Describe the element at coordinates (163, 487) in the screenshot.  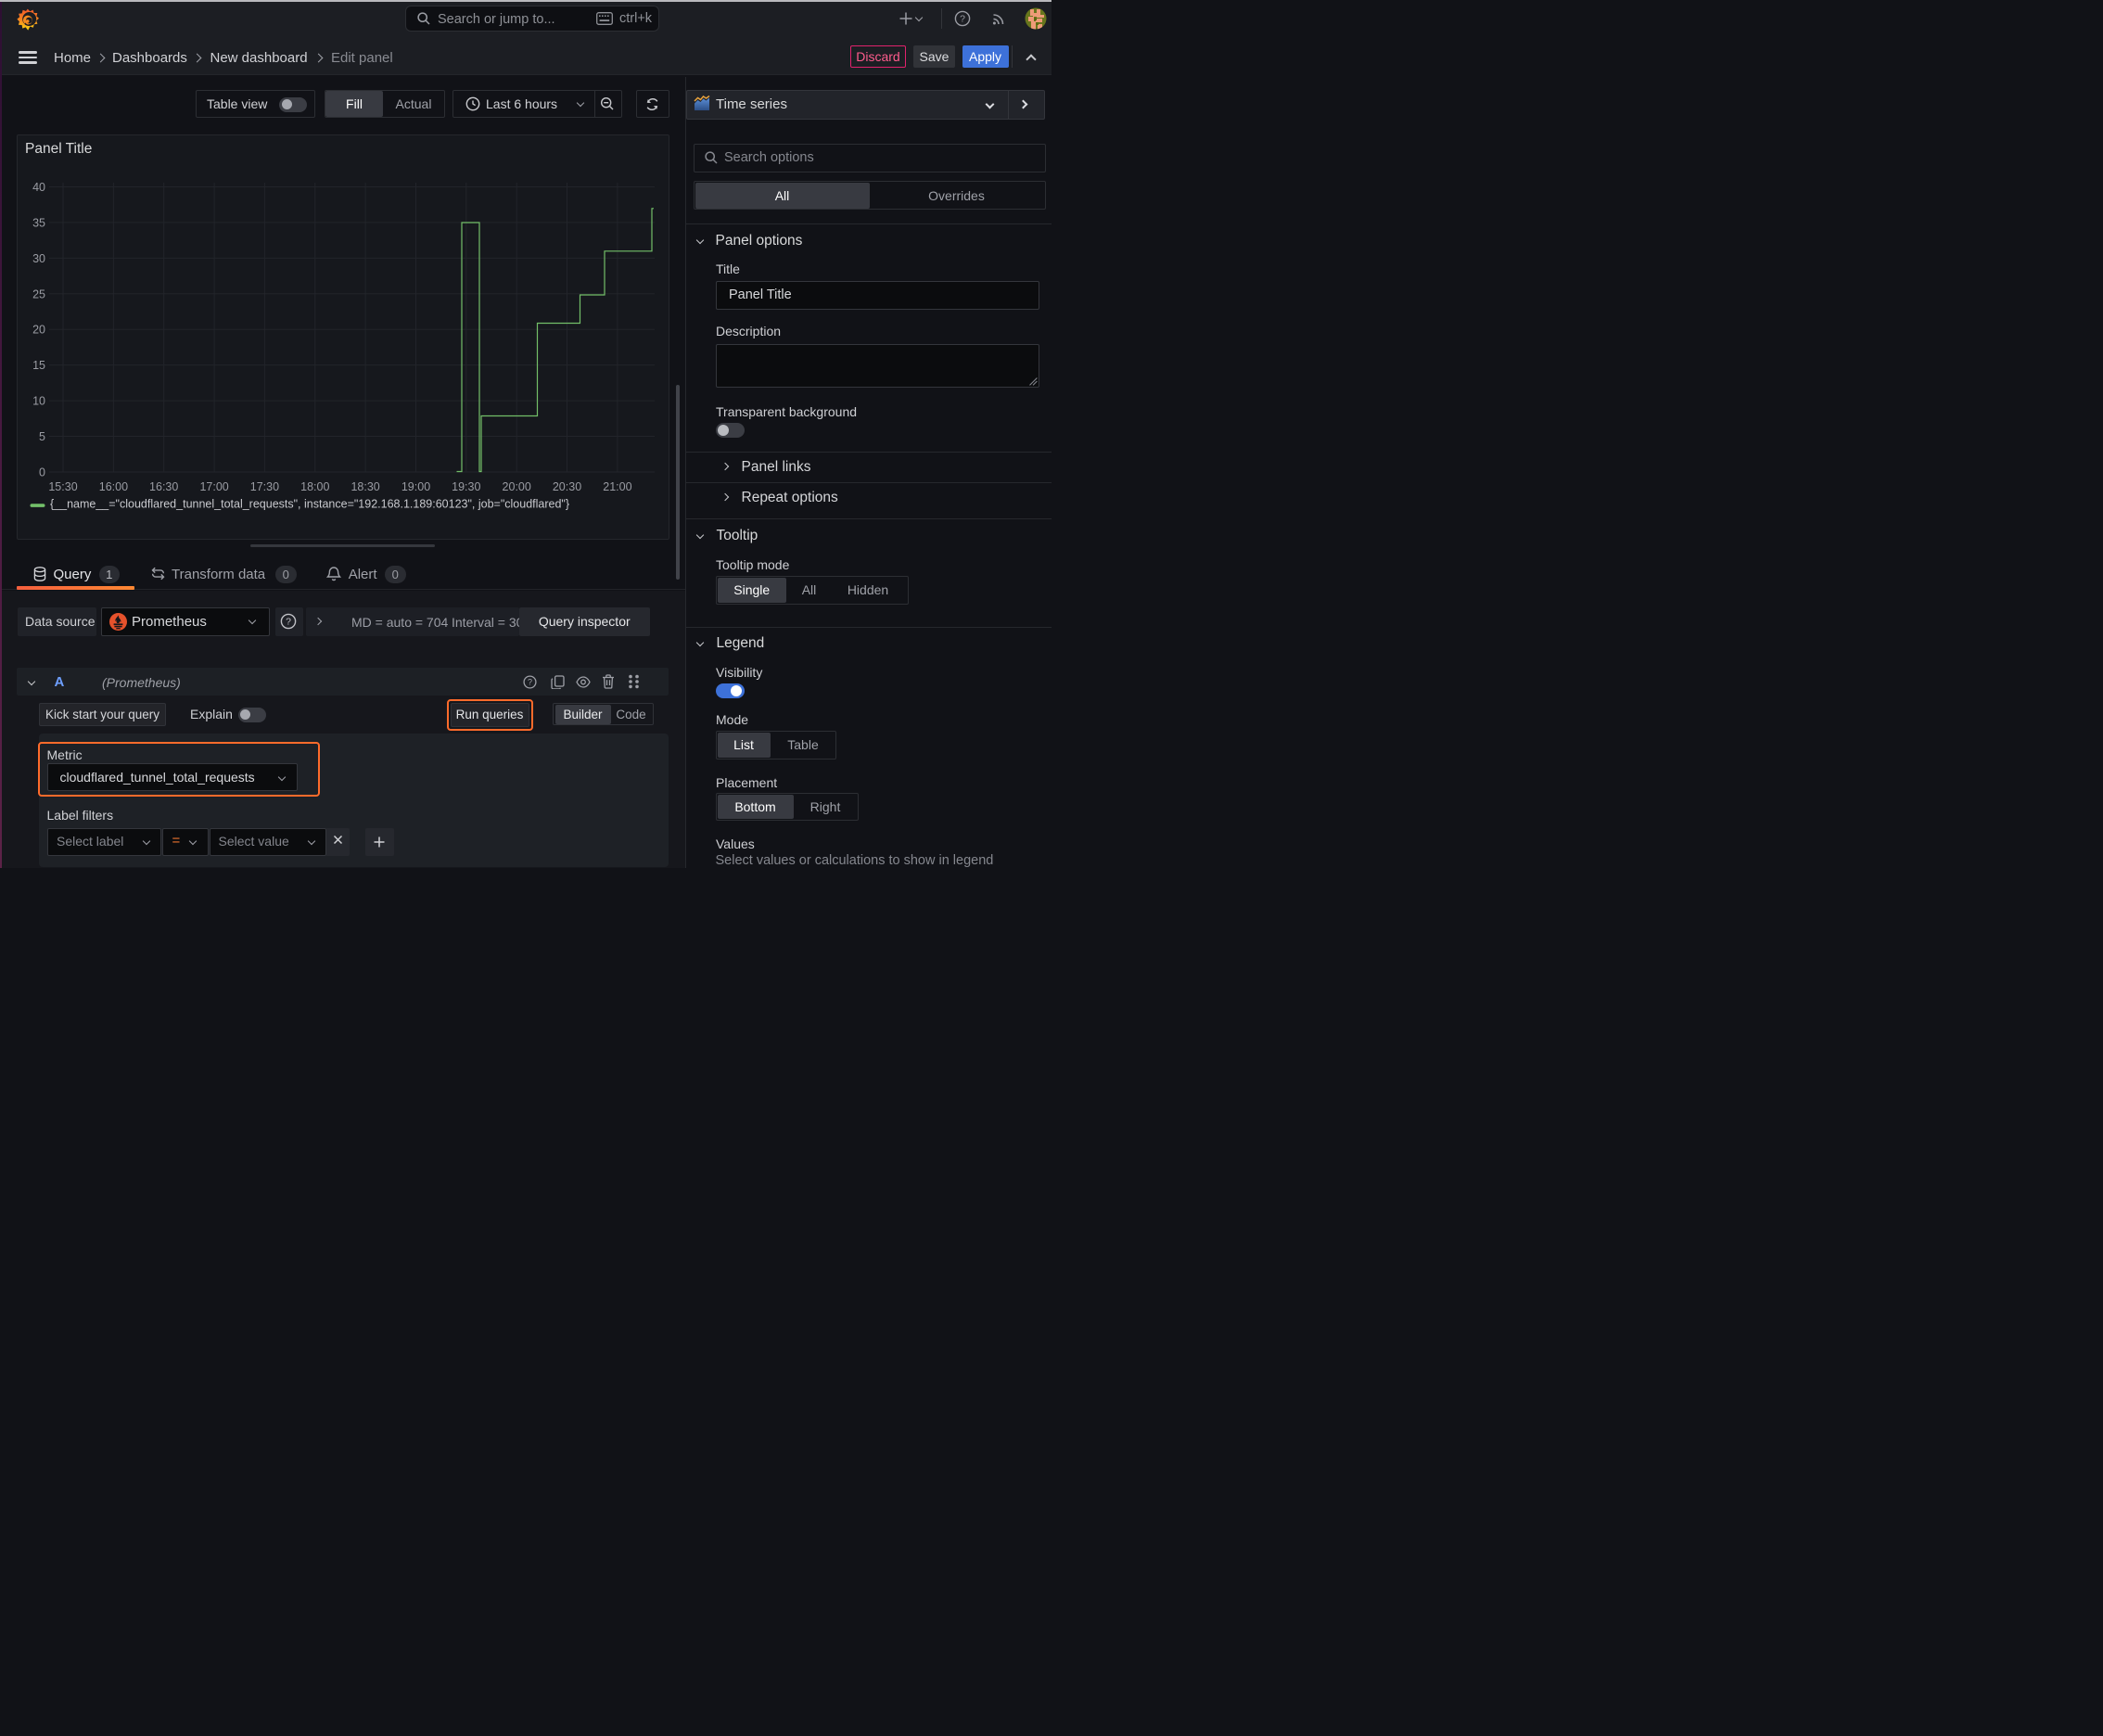
I see `svg-text: 16:30` at that location.